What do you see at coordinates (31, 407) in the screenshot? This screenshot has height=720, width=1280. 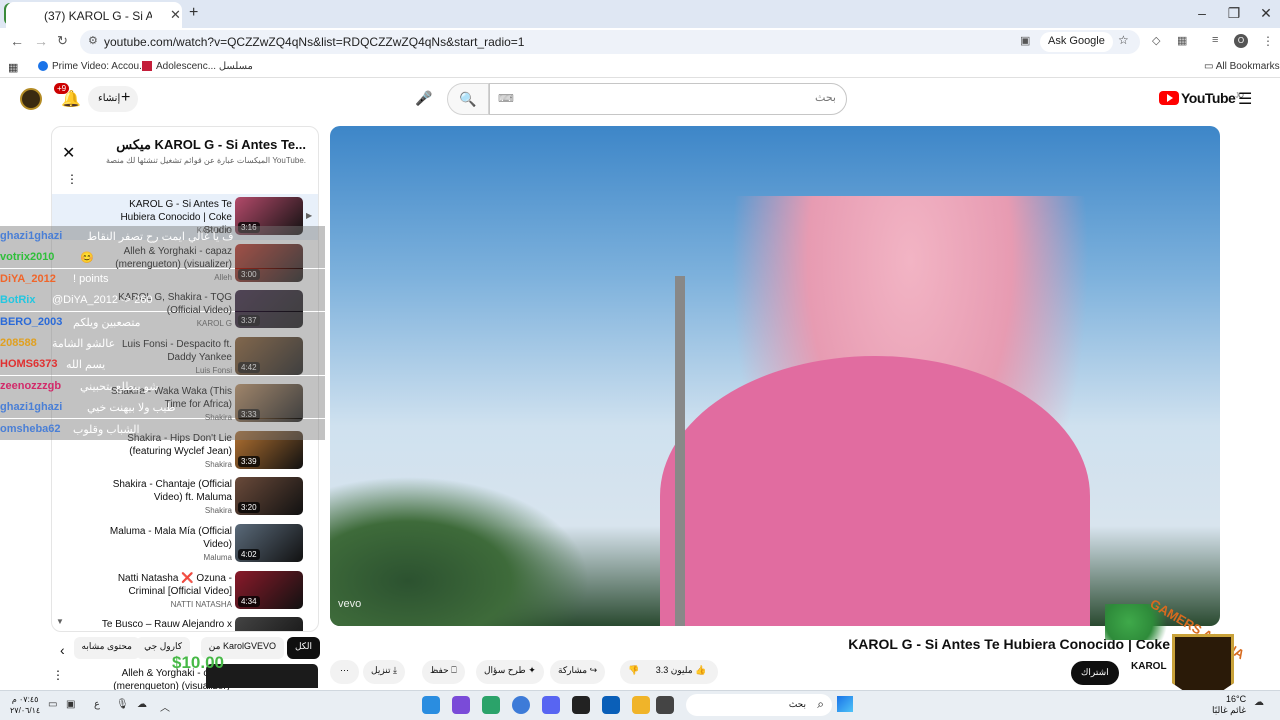 I see `chat-username: ghazi1ghazi` at bounding box center [31, 407].